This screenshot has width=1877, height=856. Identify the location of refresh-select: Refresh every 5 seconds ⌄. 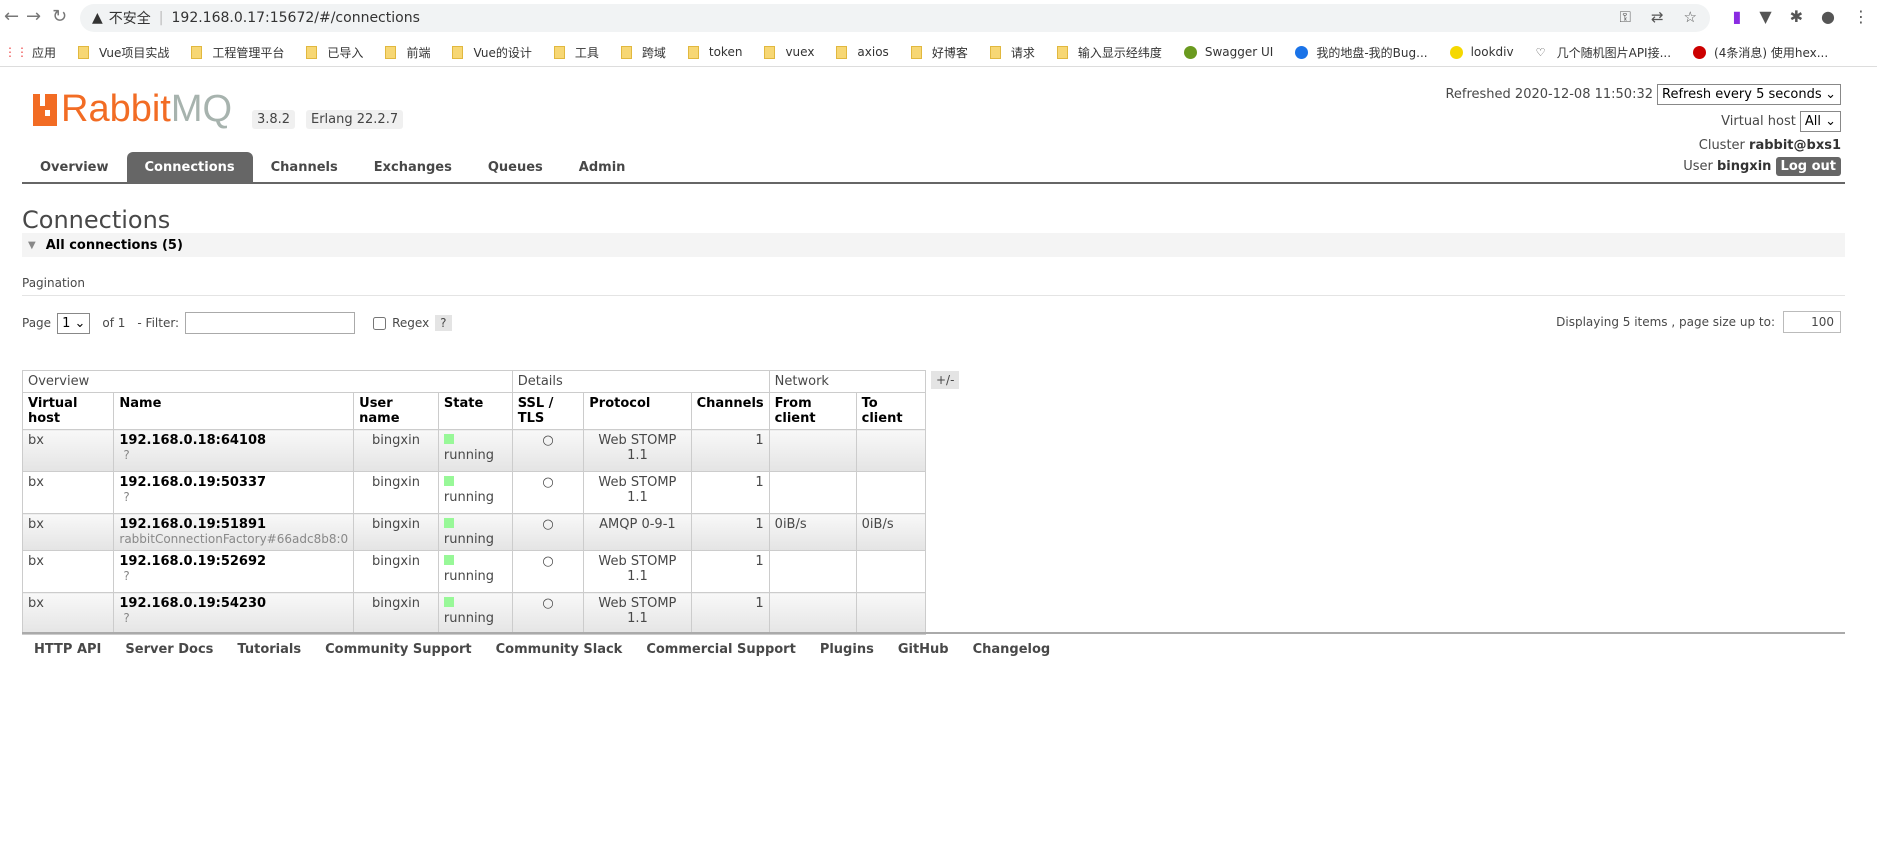
(1749, 94).